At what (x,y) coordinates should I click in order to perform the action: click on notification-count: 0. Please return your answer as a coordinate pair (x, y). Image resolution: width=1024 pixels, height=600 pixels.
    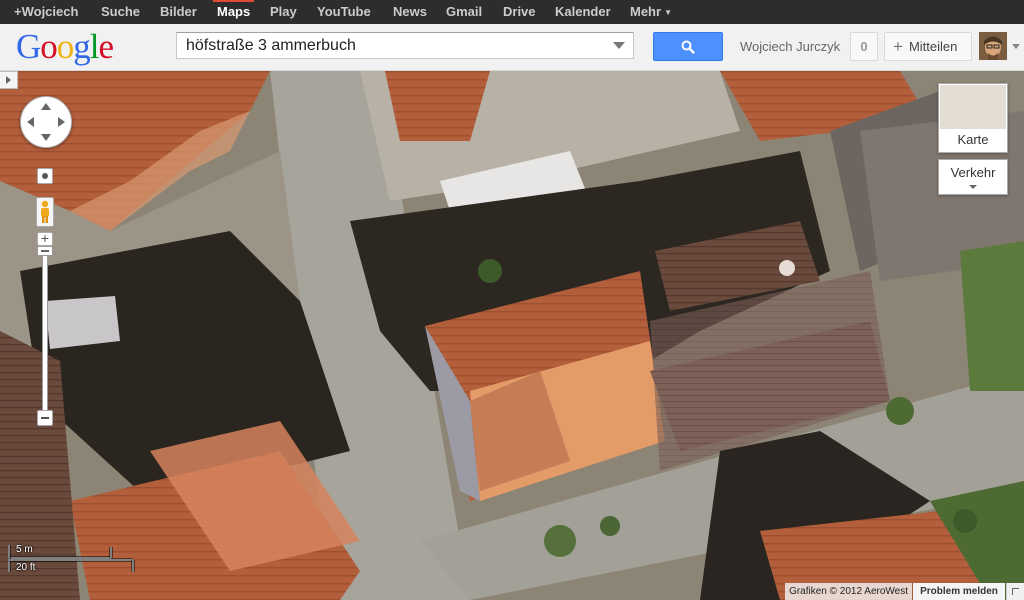
    Looking at the image, I should click on (864, 46).